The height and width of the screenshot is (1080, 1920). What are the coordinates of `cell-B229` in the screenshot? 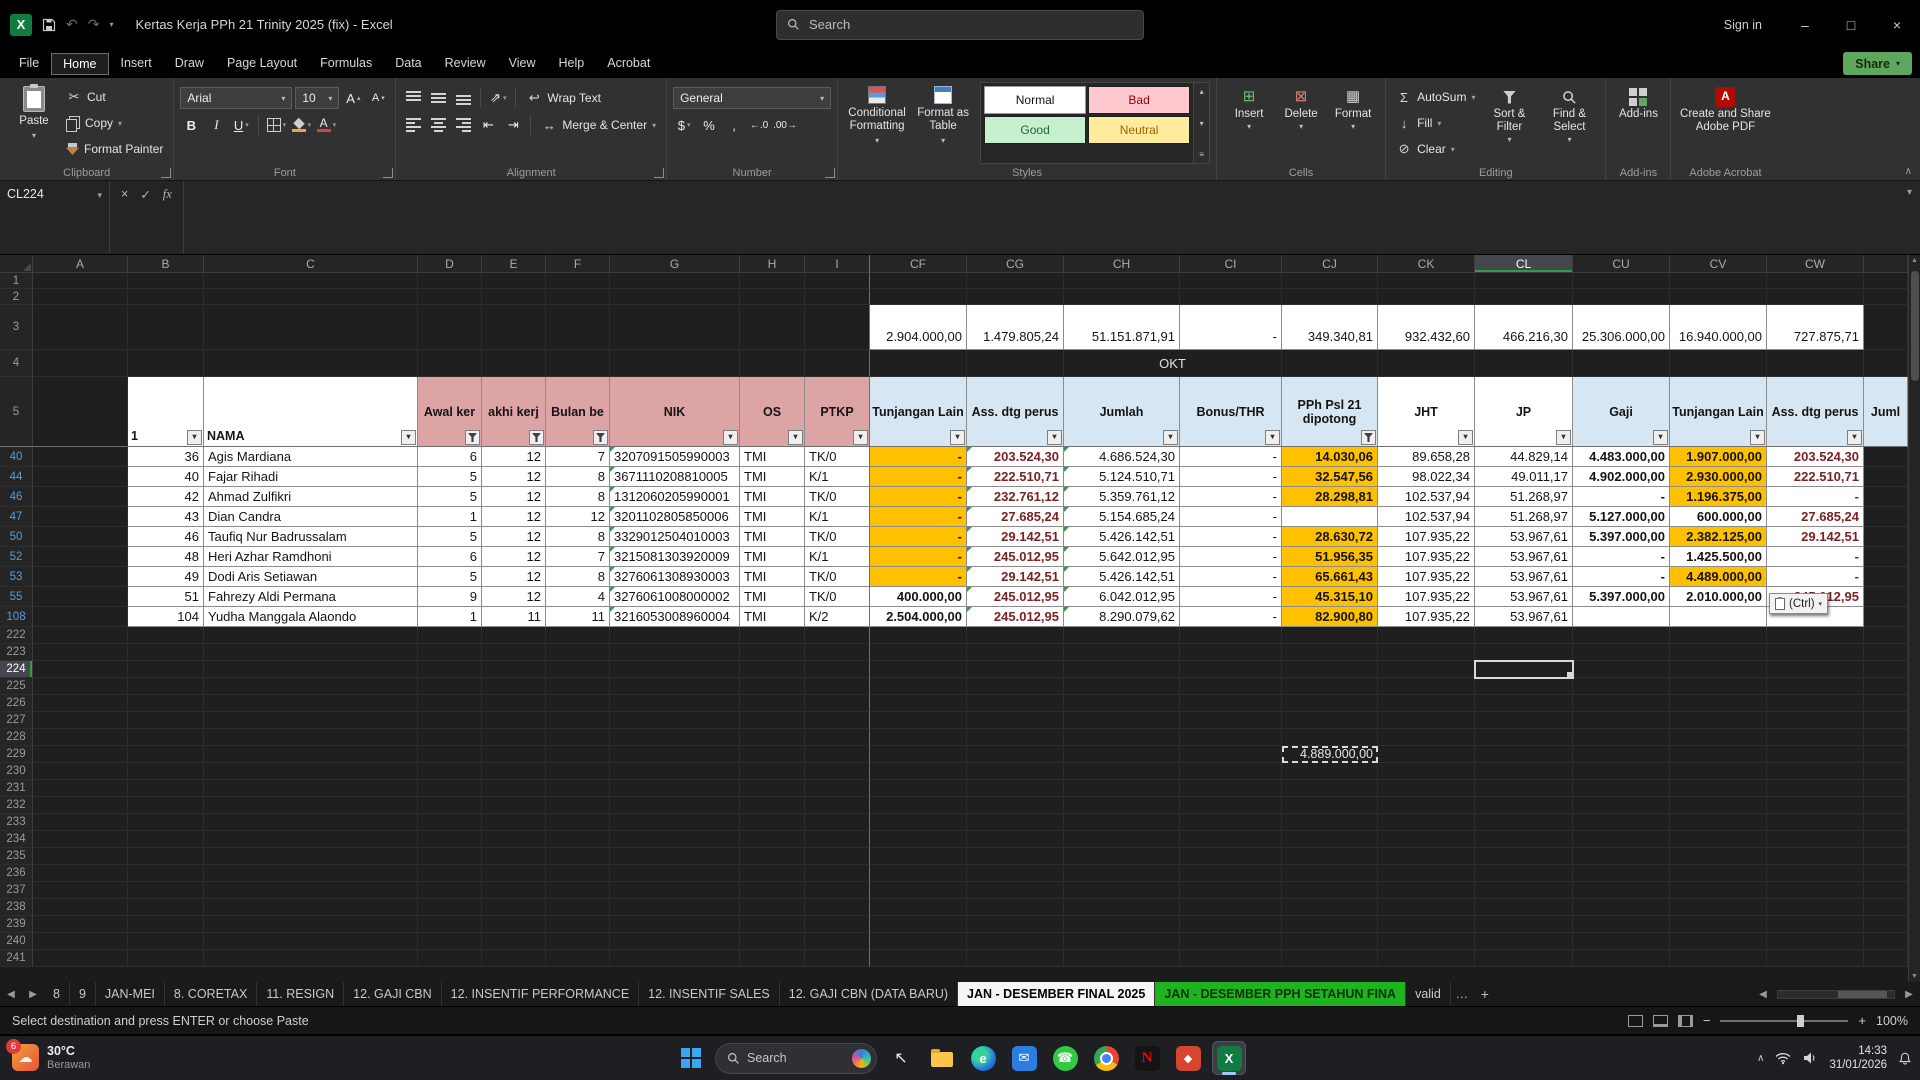 It's located at (166, 754).